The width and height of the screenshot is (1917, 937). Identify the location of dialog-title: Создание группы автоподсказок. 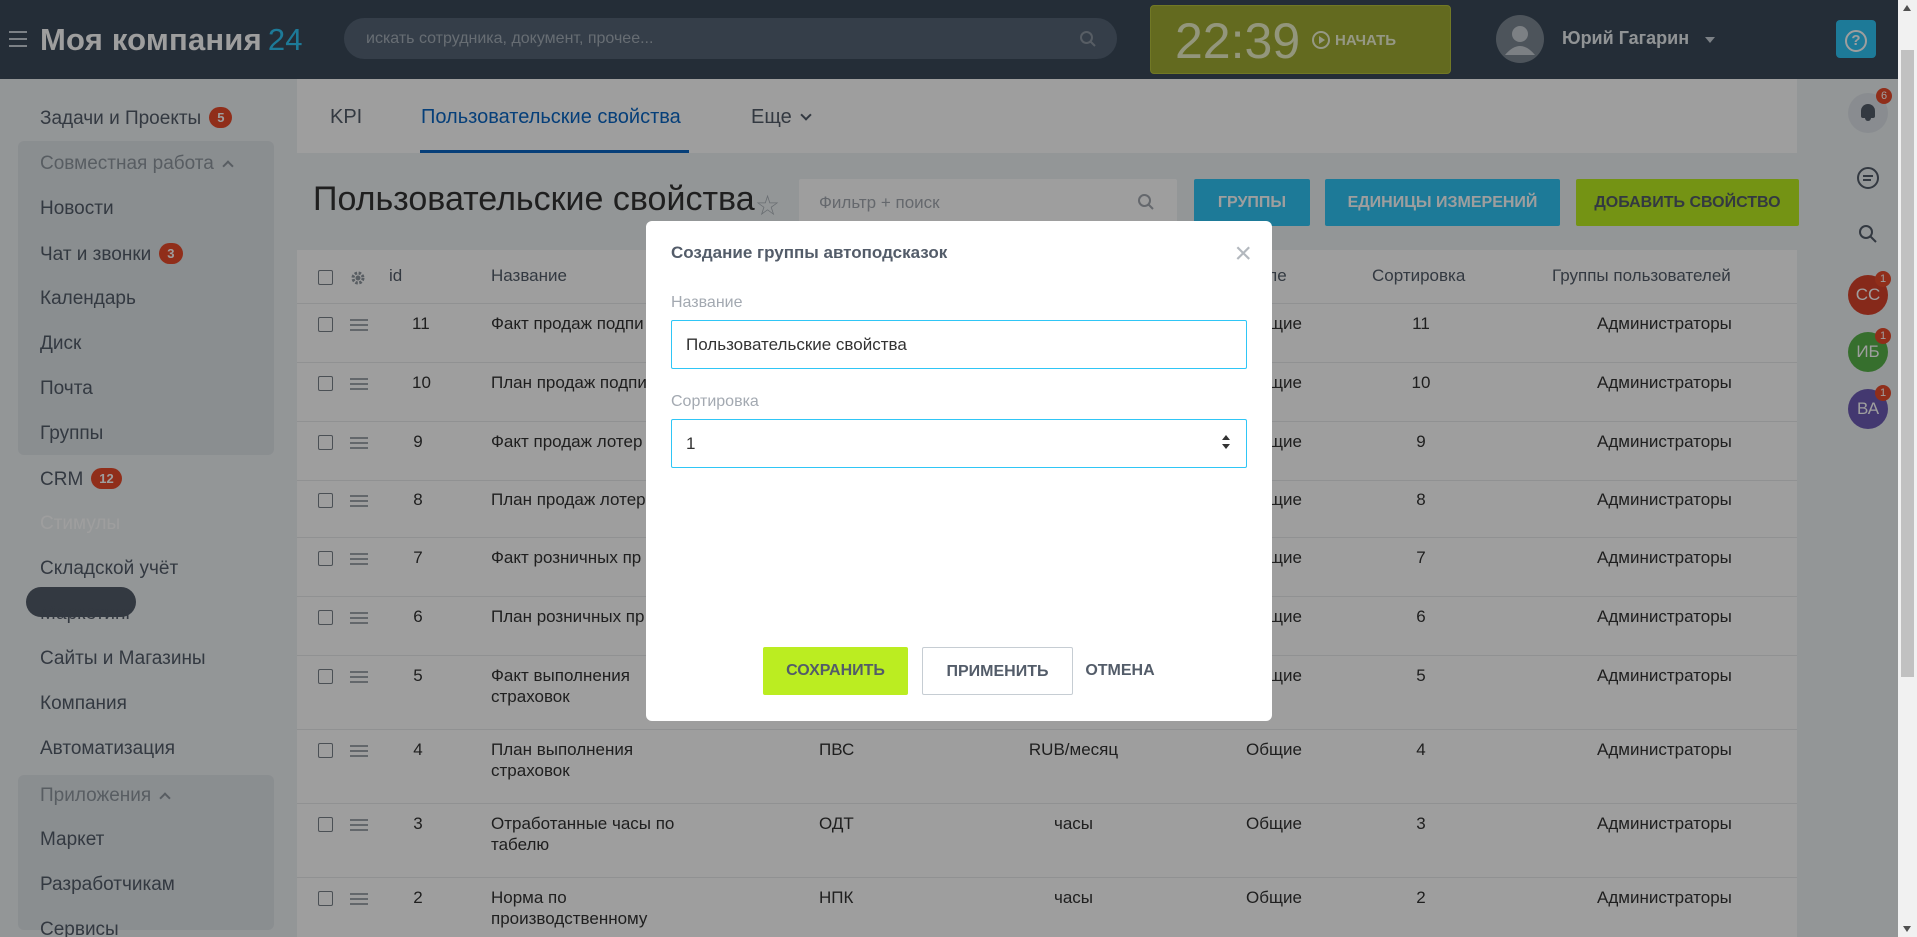
(809, 252).